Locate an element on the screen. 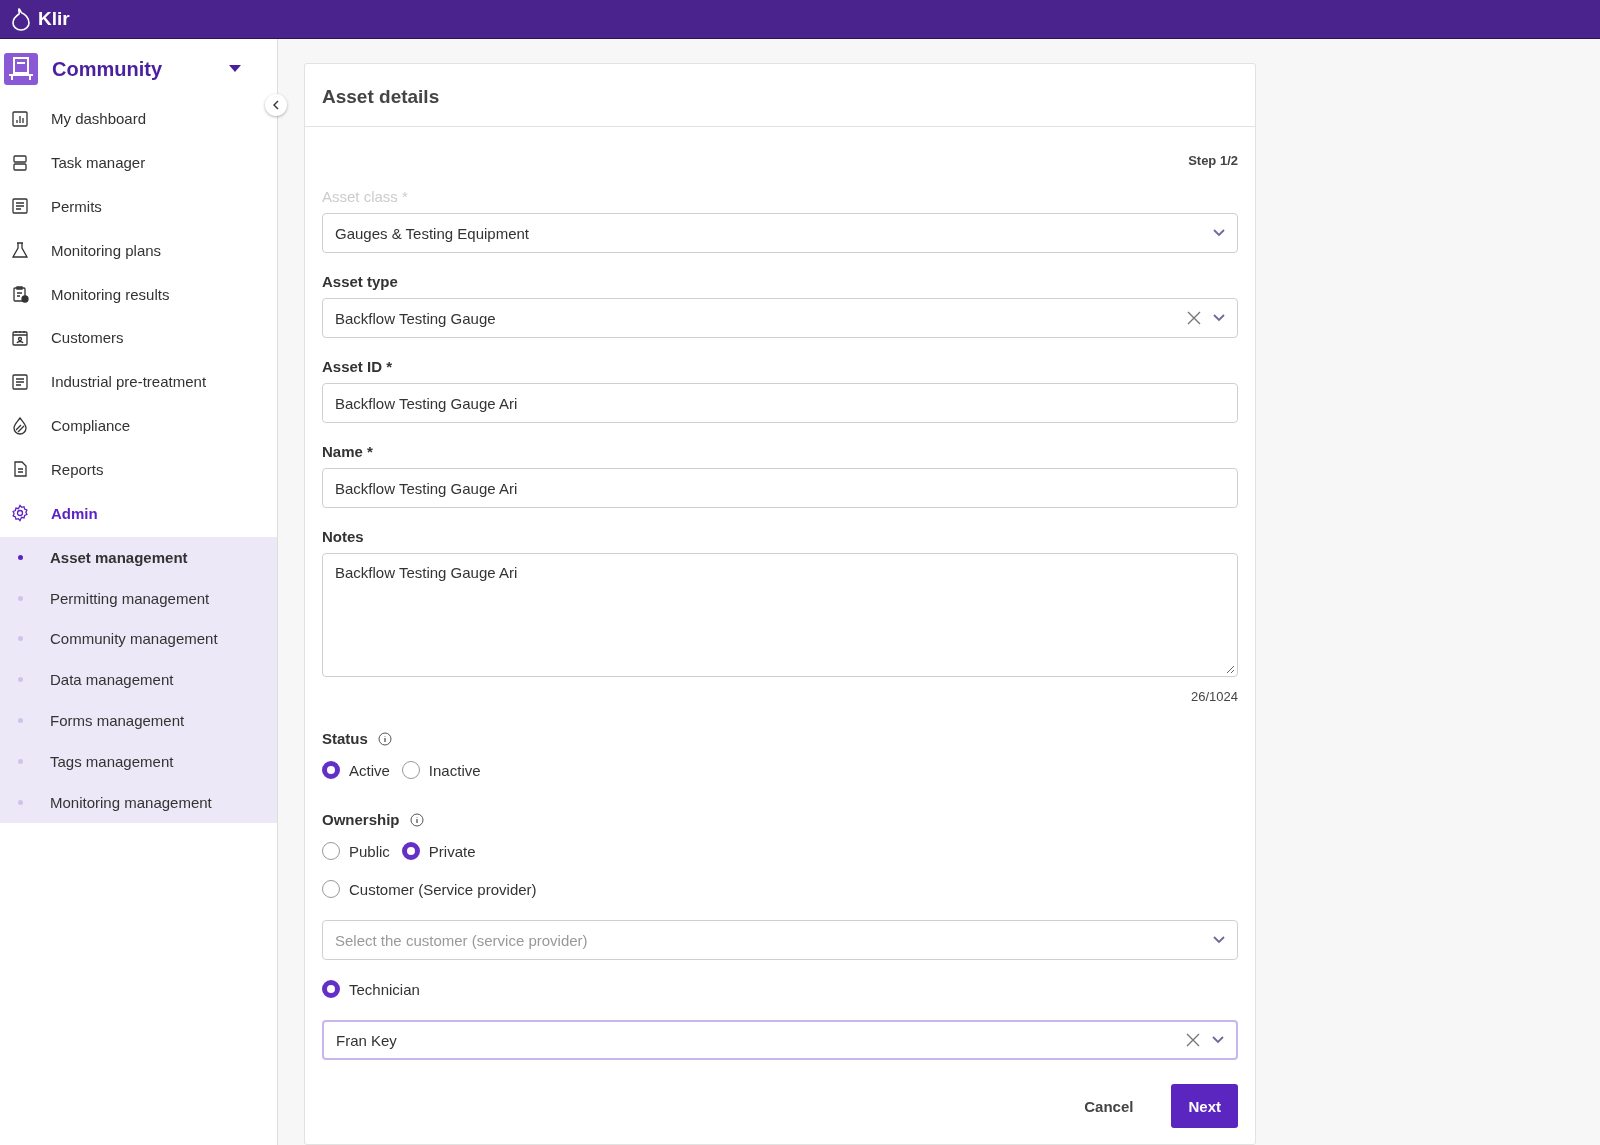 This screenshot has height=1145, width=1600. settings-icon is located at coordinates (20, 513).